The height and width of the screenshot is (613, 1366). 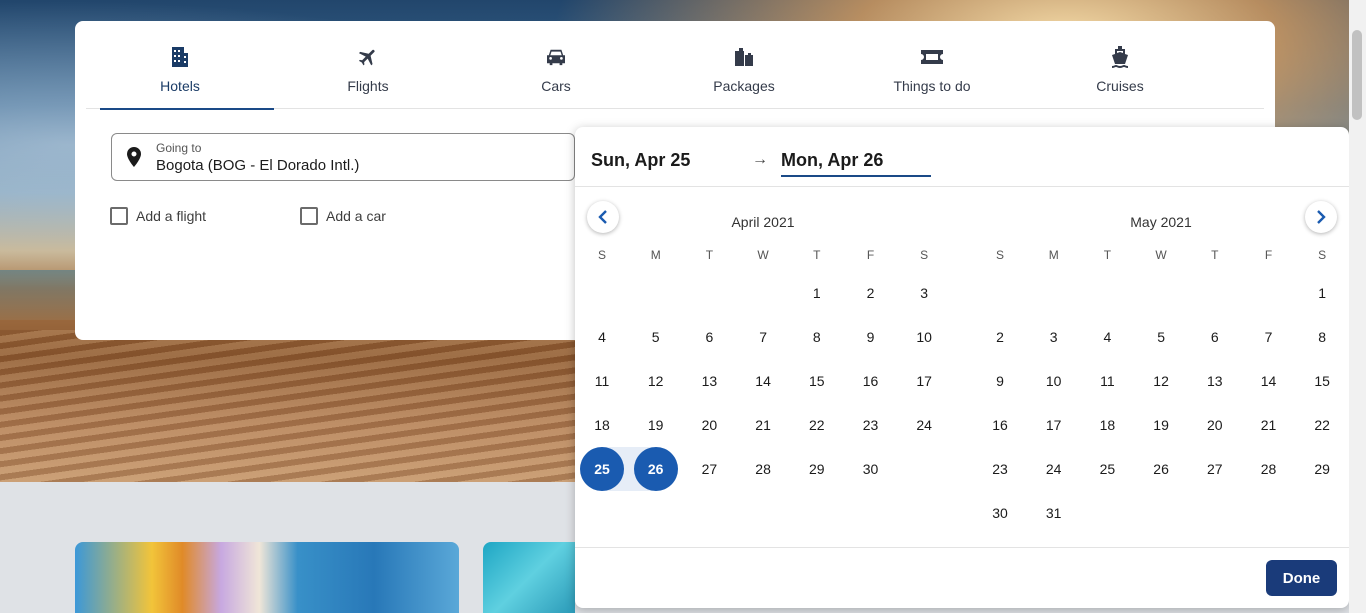 What do you see at coordinates (856, 163) in the screenshot?
I see `end-date: Mon, Apr 26` at bounding box center [856, 163].